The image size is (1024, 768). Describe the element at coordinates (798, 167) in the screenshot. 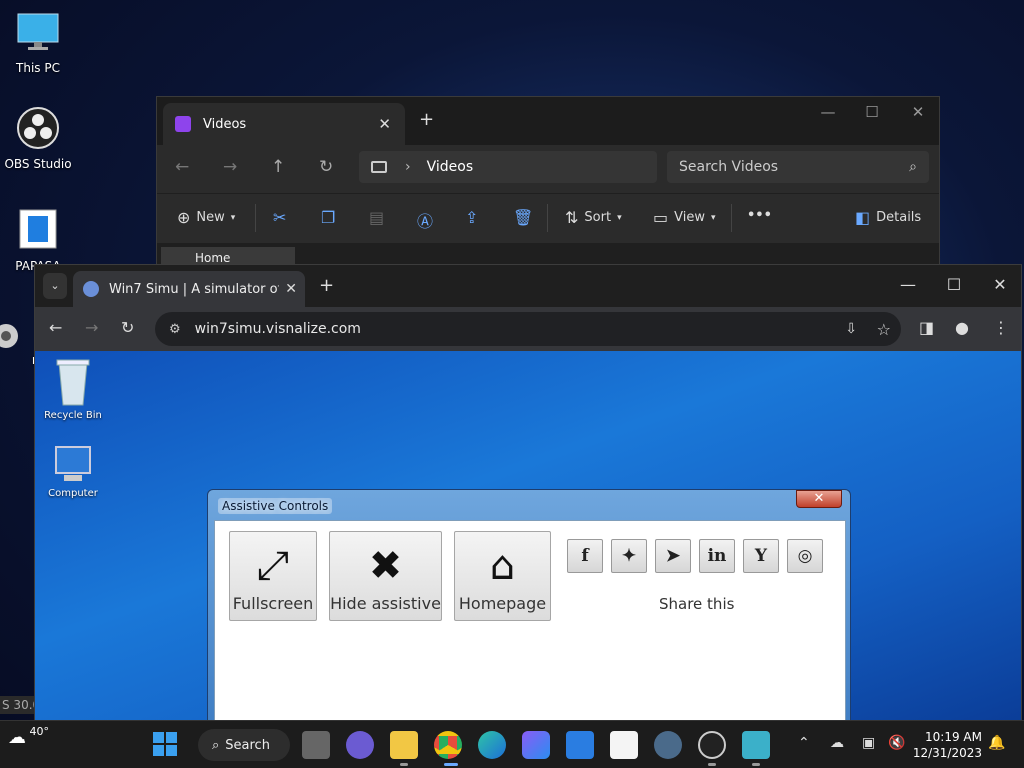

I see `search-box: Search Videos ⌕` at that location.